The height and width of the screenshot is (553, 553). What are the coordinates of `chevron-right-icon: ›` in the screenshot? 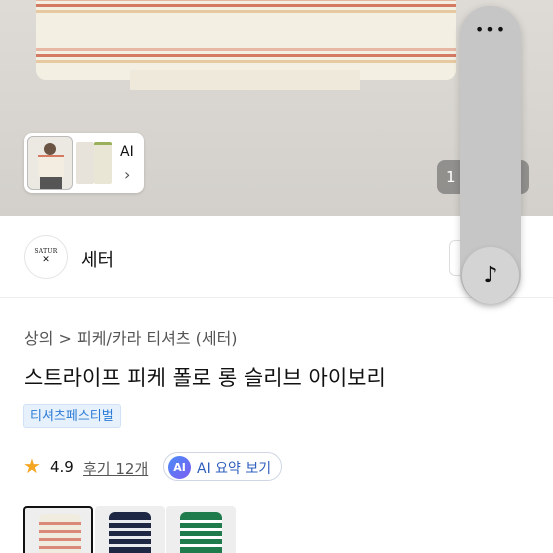 It's located at (127, 174).